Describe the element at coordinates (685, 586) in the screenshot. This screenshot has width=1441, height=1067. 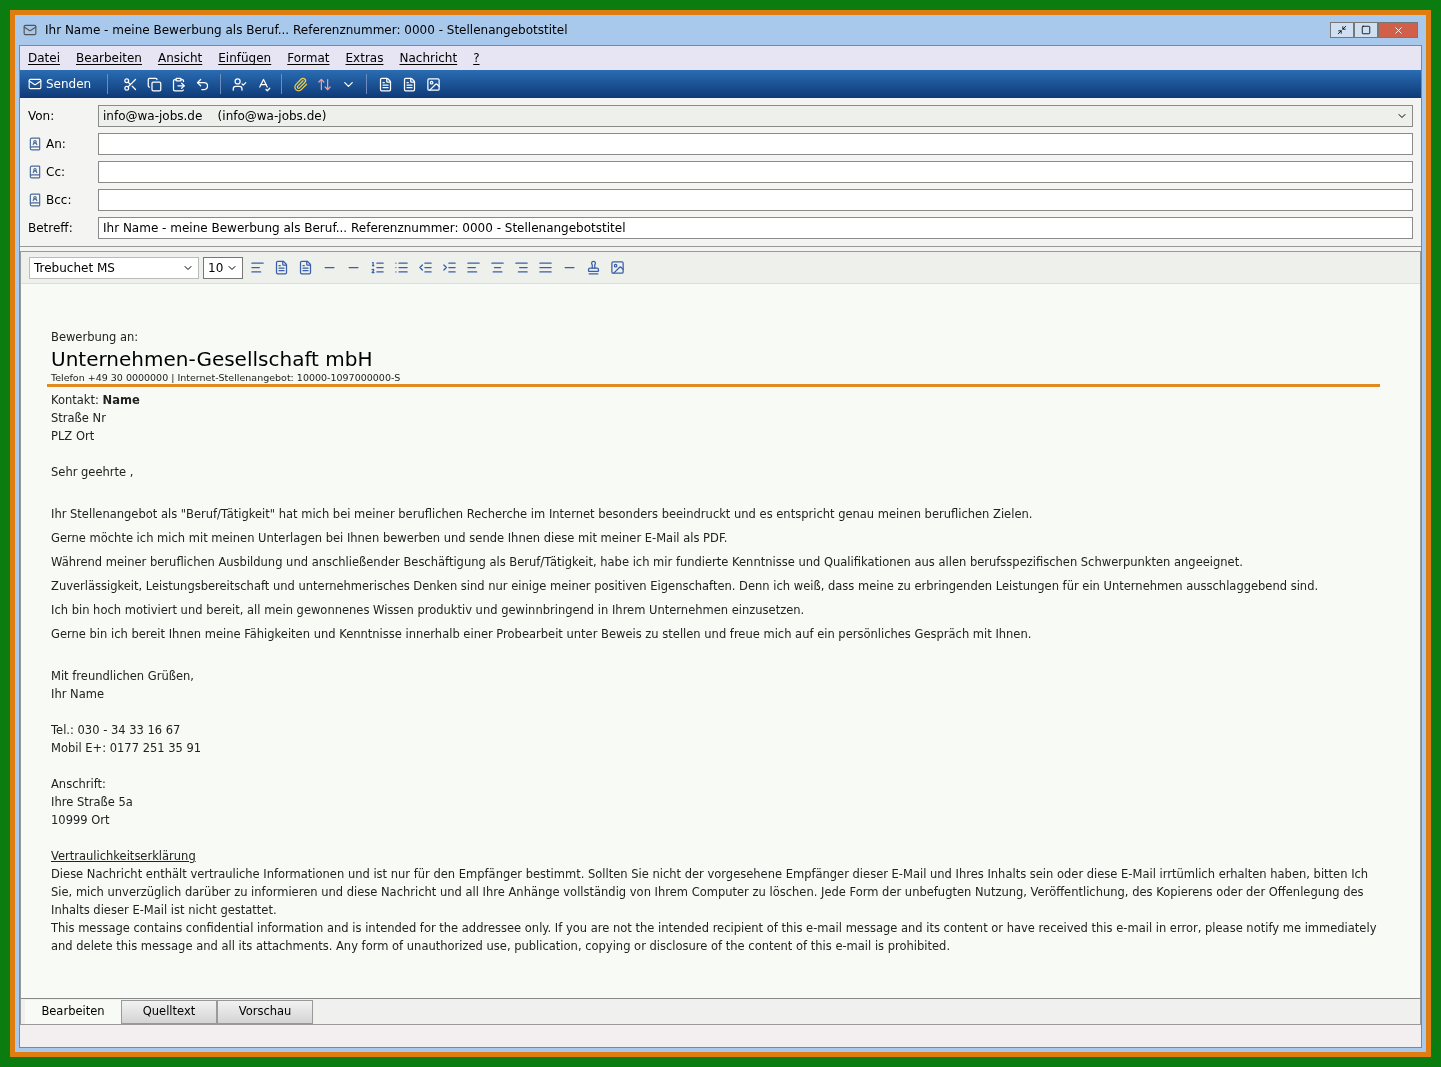
I see `letter-paragraph: Zuverlässigkeit, Leistungsbereitschaft und unternehmerisches Denken sind nur einige meiner positiven Eigenschaften. Denn ich weiß, dass meine zu erbringenden Leistungen für ein Unternehmen ausschlaggebend sind.` at that location.